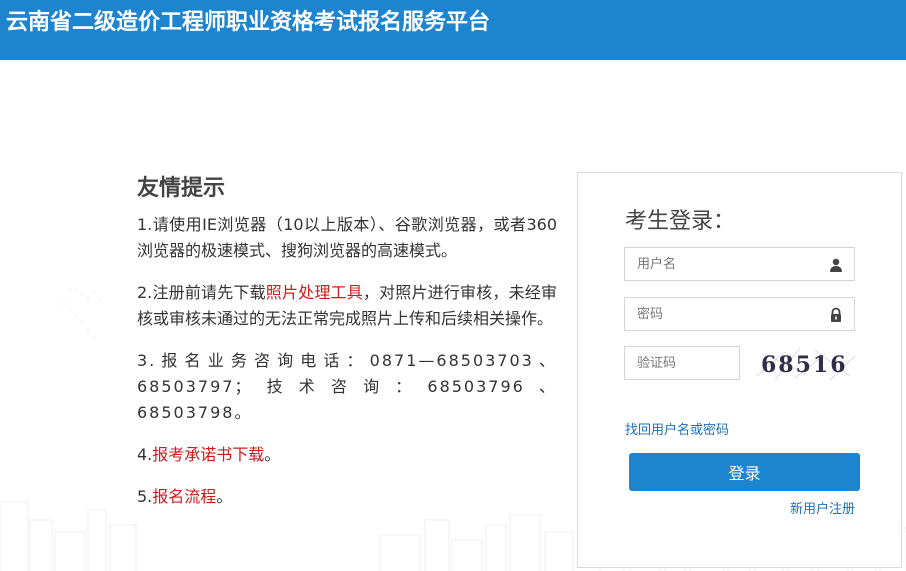 This screenshot has height=571, width=906. What do you see at coordinates (347, 455) in the screenshot?
I see `tip-item-4: 4.报考承诺书下载。` at bounding box center [347, 455].